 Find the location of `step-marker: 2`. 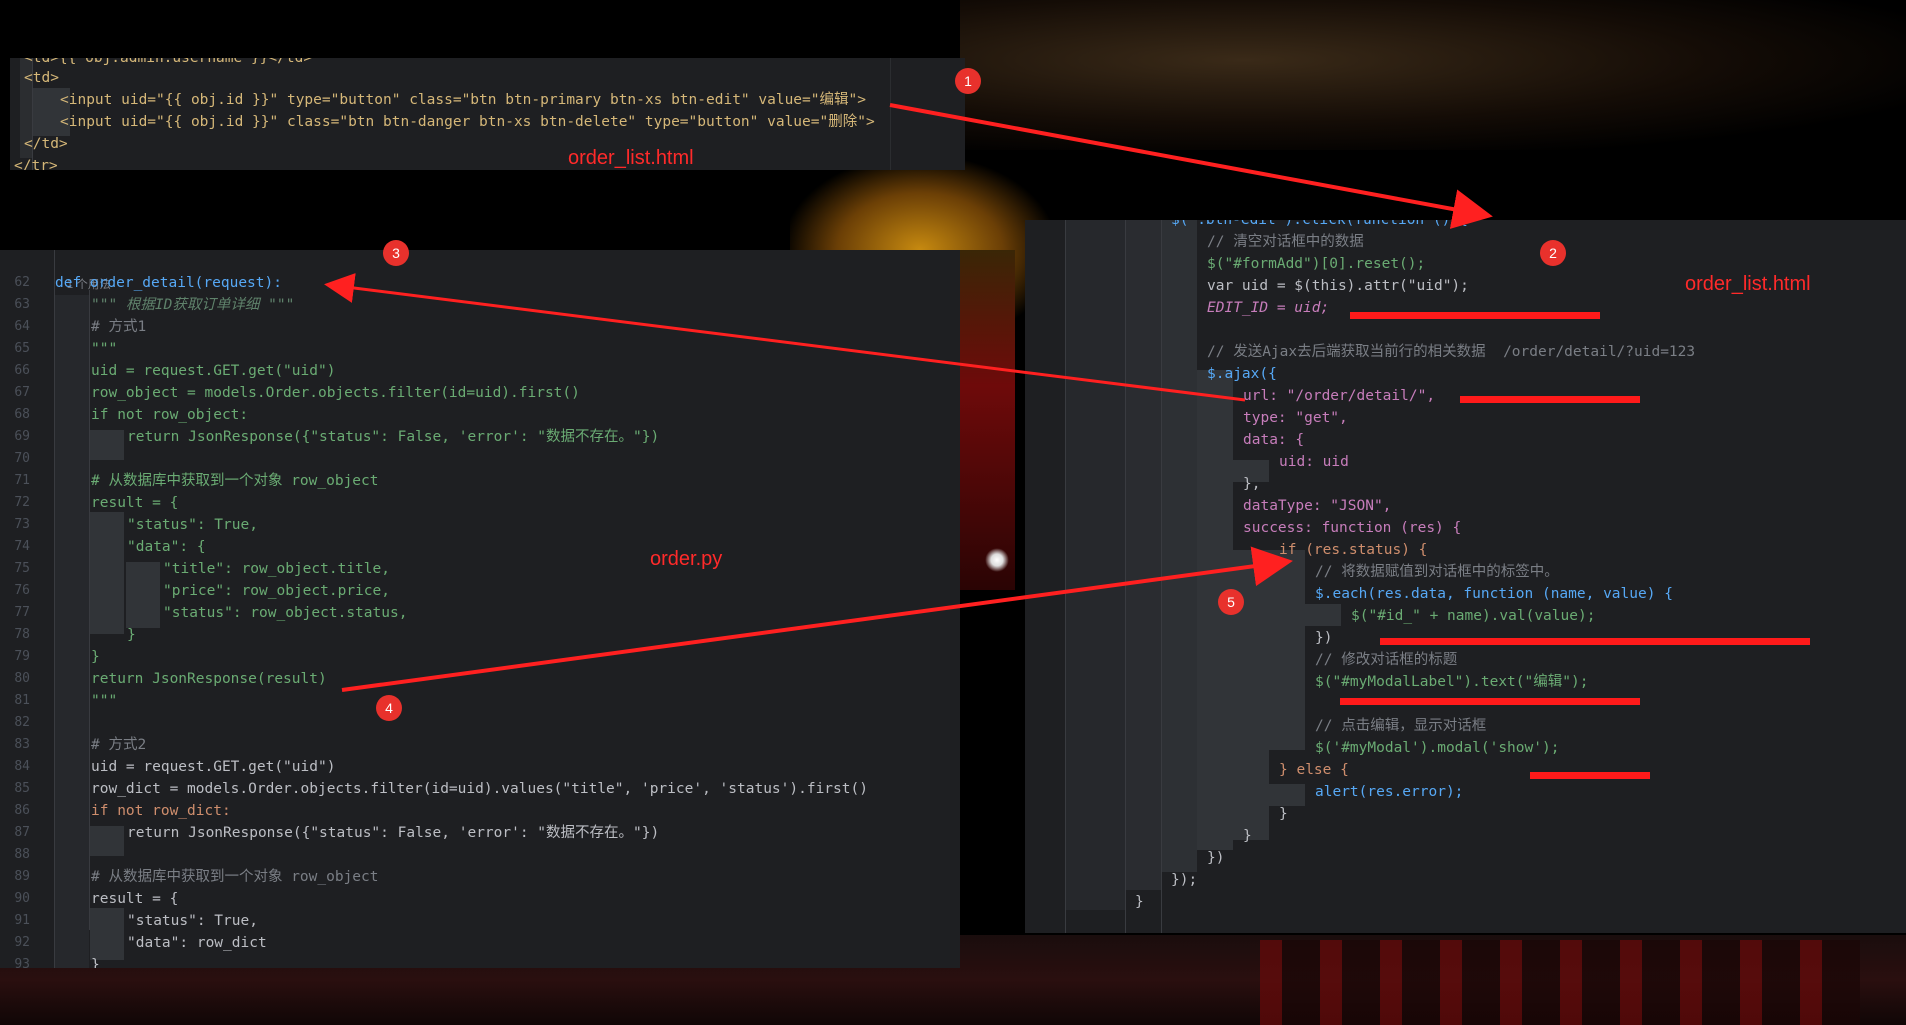

step-marker: 2 is located at coordinates (1553, 253).